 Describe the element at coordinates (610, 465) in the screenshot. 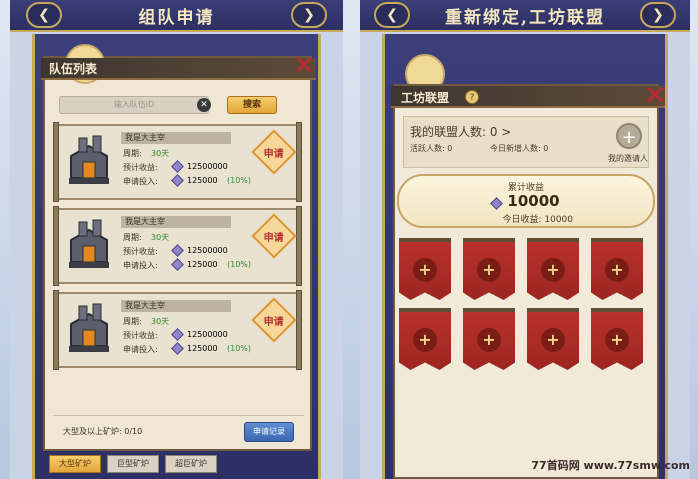

I see `watermark: 77首码网 www.77smw.com` at that location.